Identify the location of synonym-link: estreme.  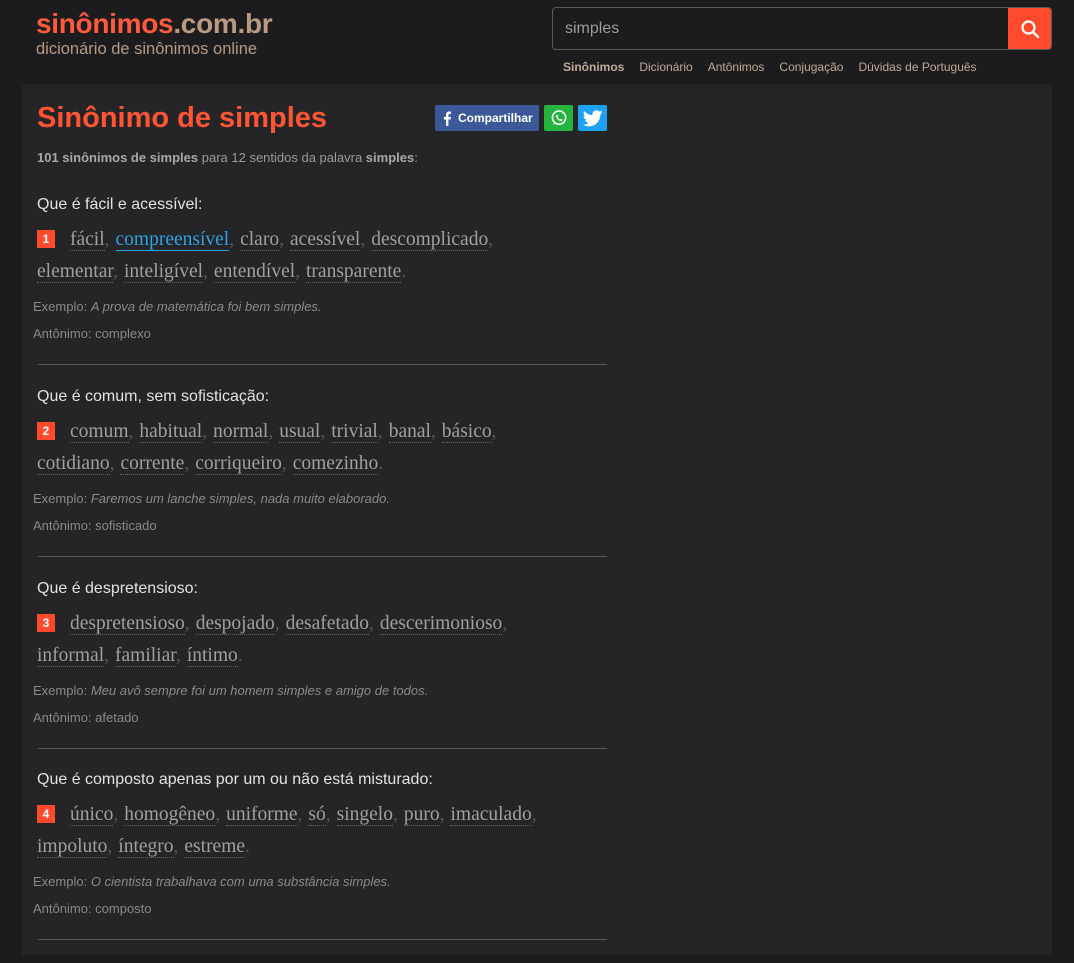
(215, 847).